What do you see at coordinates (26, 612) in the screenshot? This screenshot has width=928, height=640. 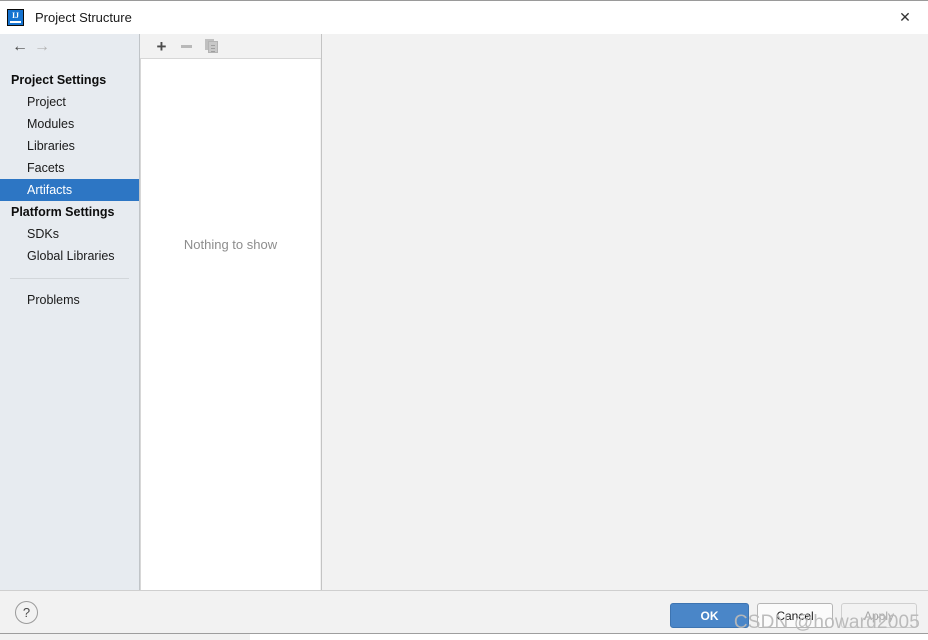 I see `help-button: ?` at bounding box center [26, 612].